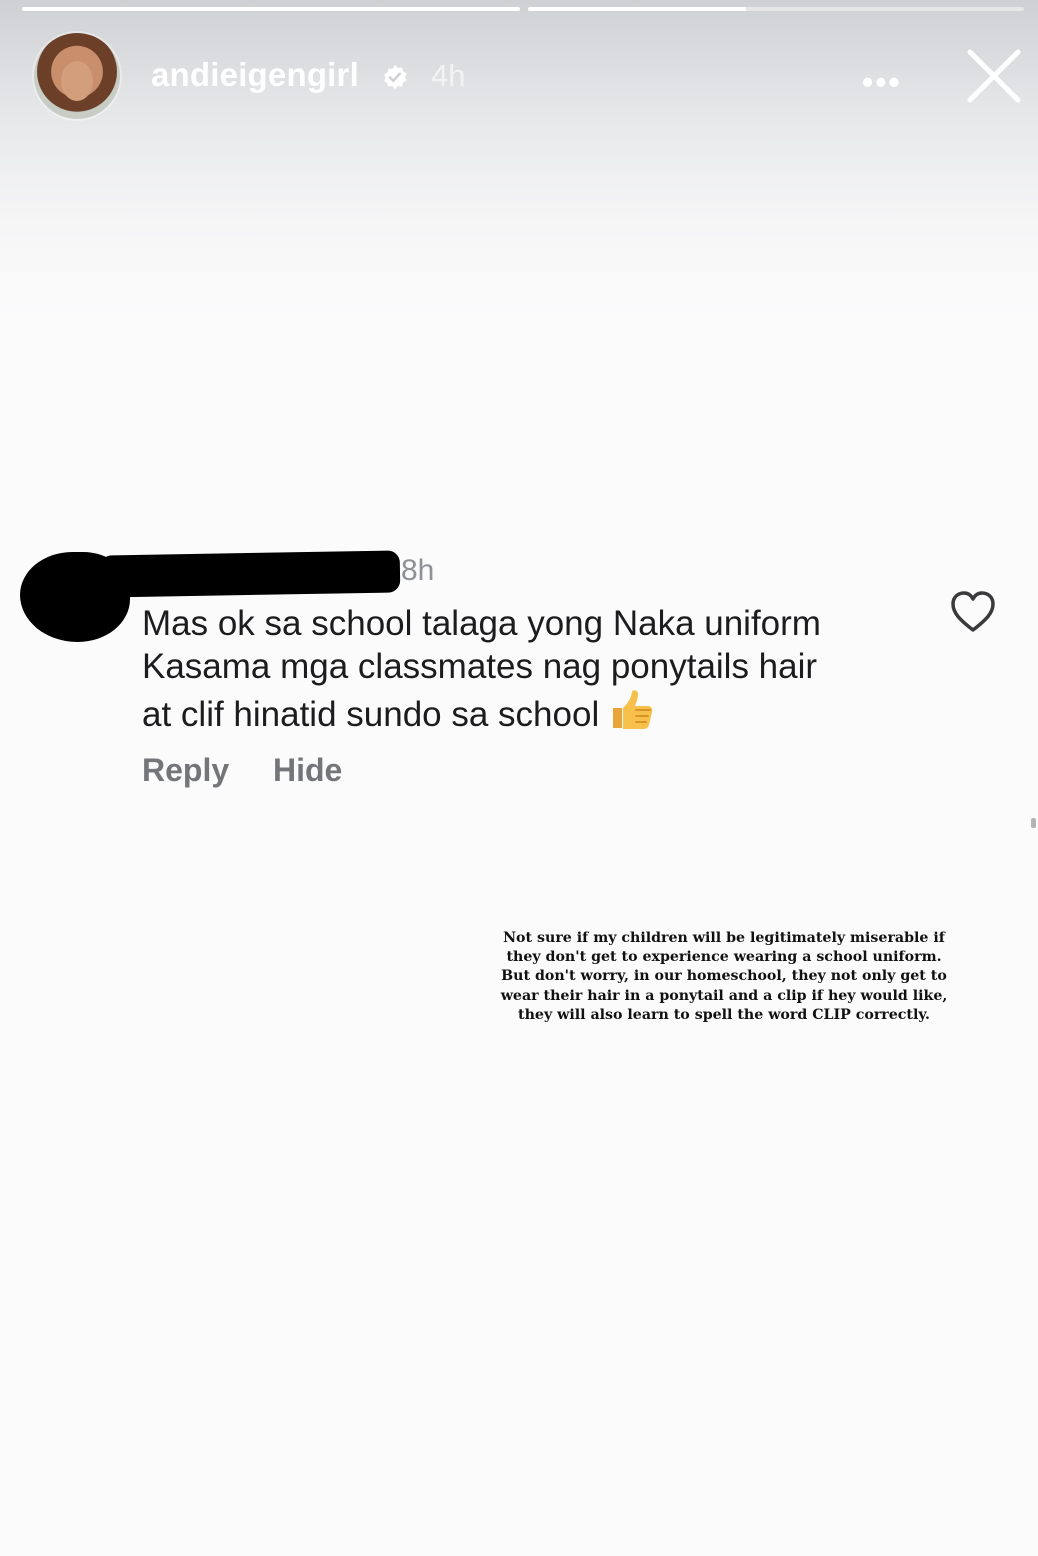  I want to click on thumbs-up-icon, so click(633, 709).